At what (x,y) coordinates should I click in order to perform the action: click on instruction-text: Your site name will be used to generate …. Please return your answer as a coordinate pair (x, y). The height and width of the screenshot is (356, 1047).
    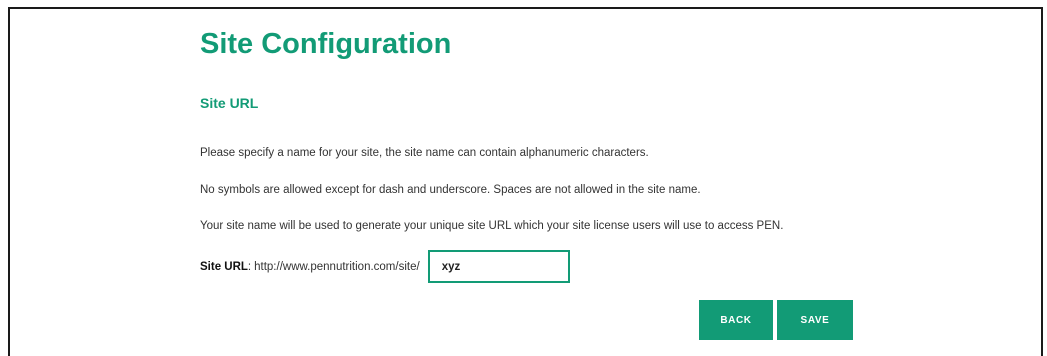
    Looking at the image, I should click on (492, 226).